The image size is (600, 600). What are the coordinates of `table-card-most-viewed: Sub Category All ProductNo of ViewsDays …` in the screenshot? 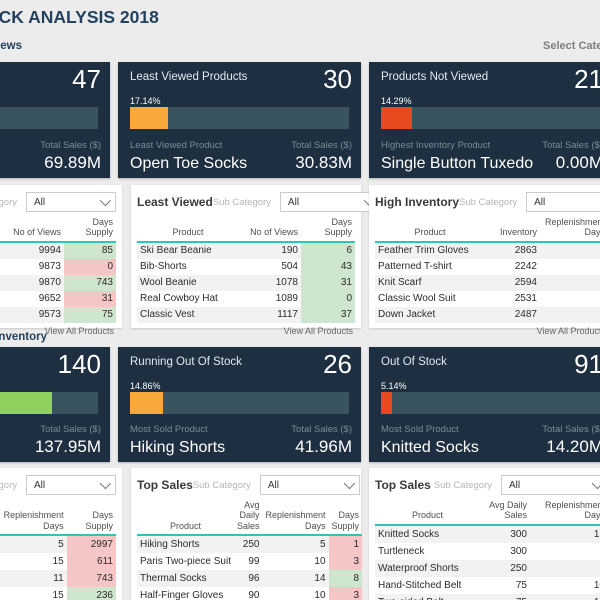 It's located at (61, 260).